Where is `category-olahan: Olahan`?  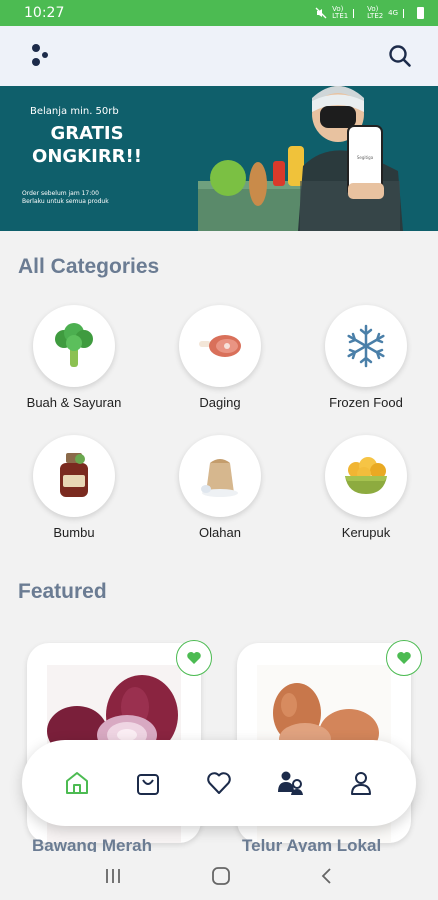
category-olahan: Olahan is located at coordinates (220, 487).